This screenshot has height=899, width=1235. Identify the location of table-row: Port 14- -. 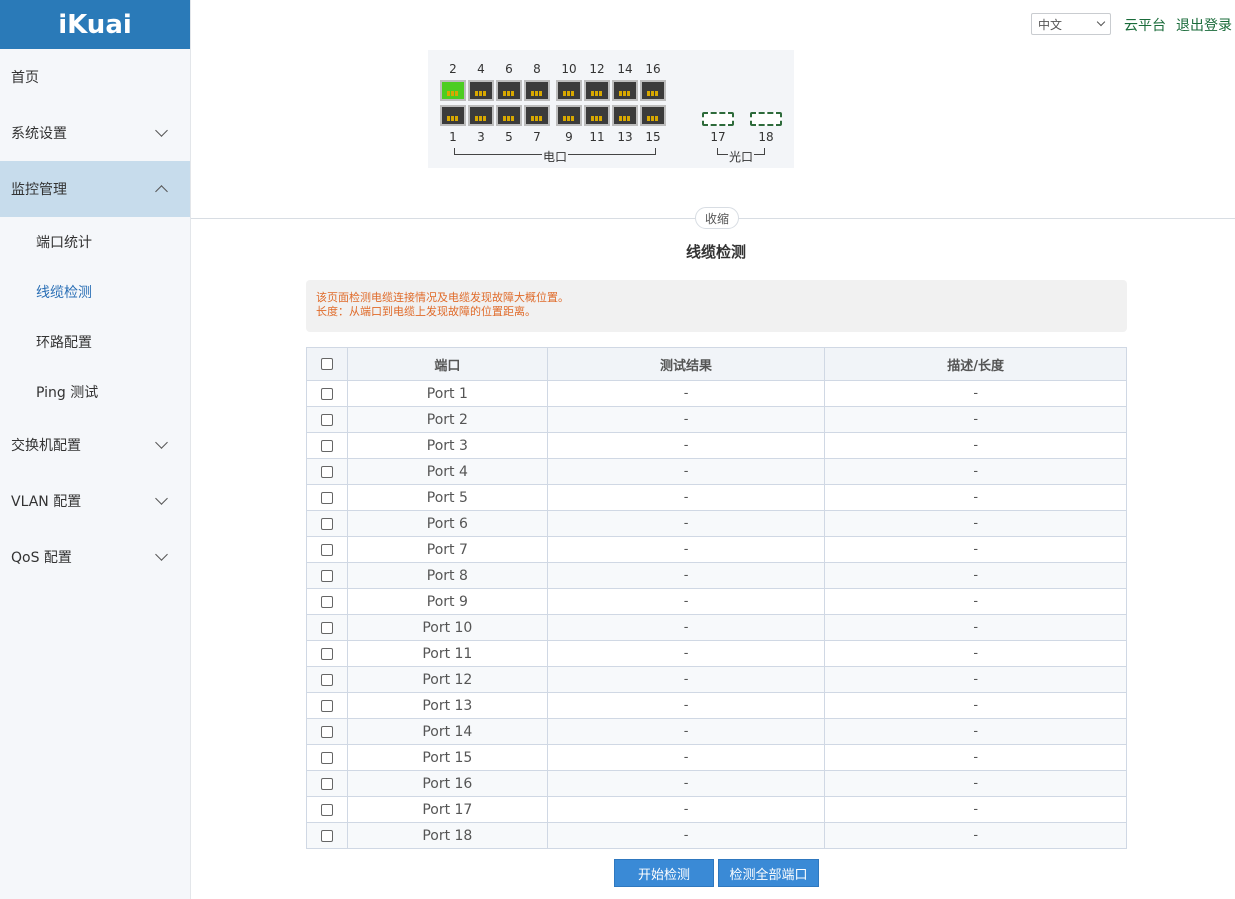
(716, 731).